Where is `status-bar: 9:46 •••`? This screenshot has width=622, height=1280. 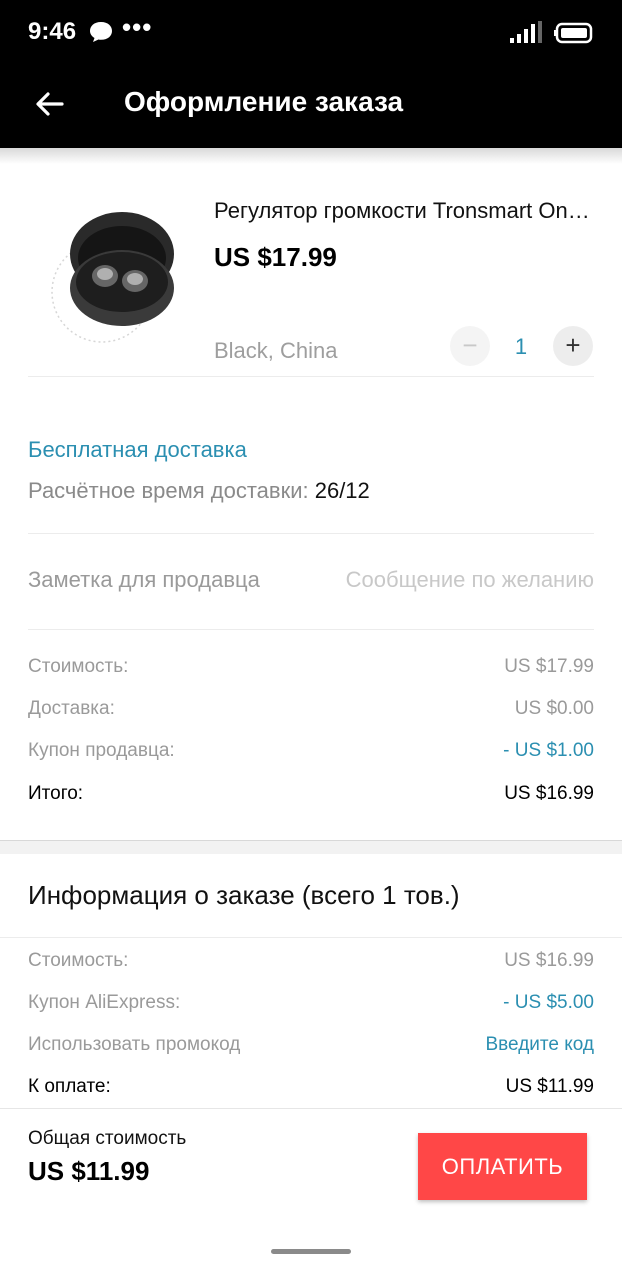 status-bar: 9:46 ••• is located at coordinates (311, 33).